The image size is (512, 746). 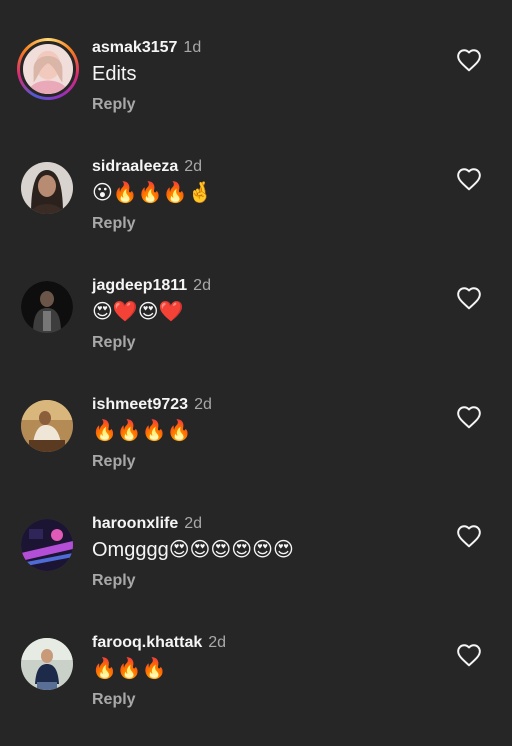 I want to click on comment-text: 🔥🔥🔥🔥, so click(x=142, y=431).